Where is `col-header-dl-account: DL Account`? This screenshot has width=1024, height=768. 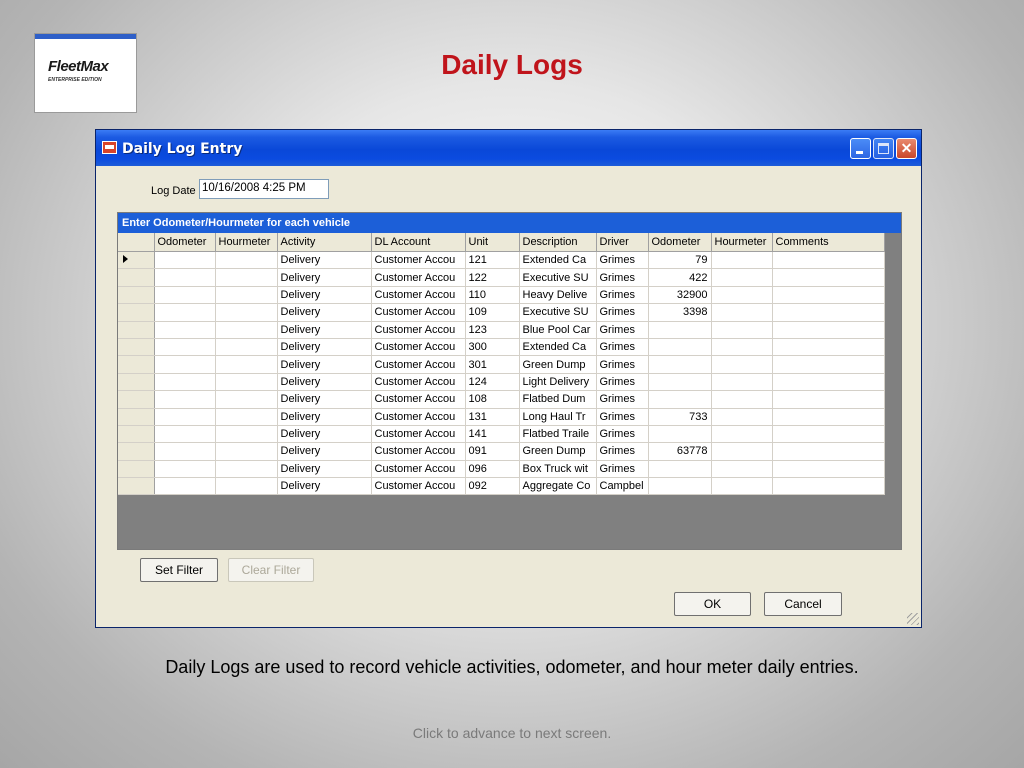 col-header-dl-account: DL Account is located at coordinates (418, 242).